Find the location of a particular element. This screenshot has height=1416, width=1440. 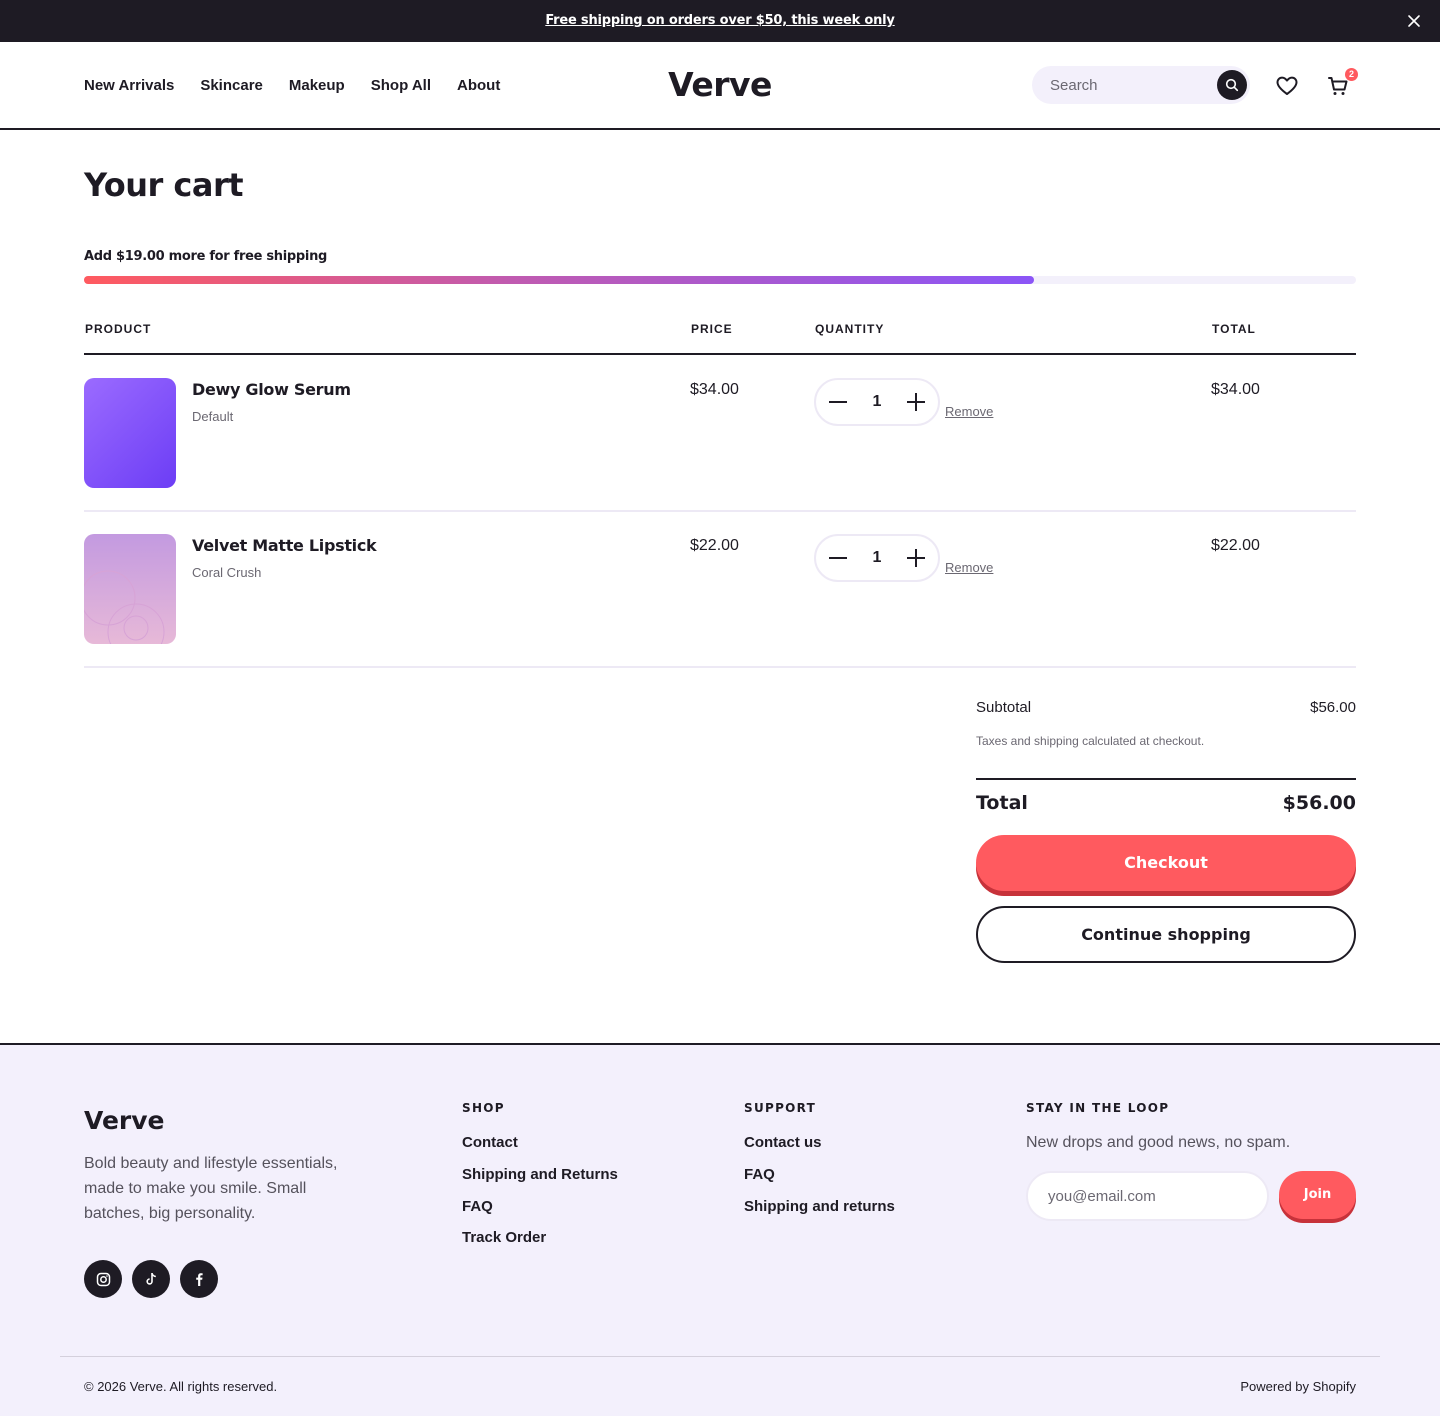

instagram-icon is located at coordinates (103, 1279).